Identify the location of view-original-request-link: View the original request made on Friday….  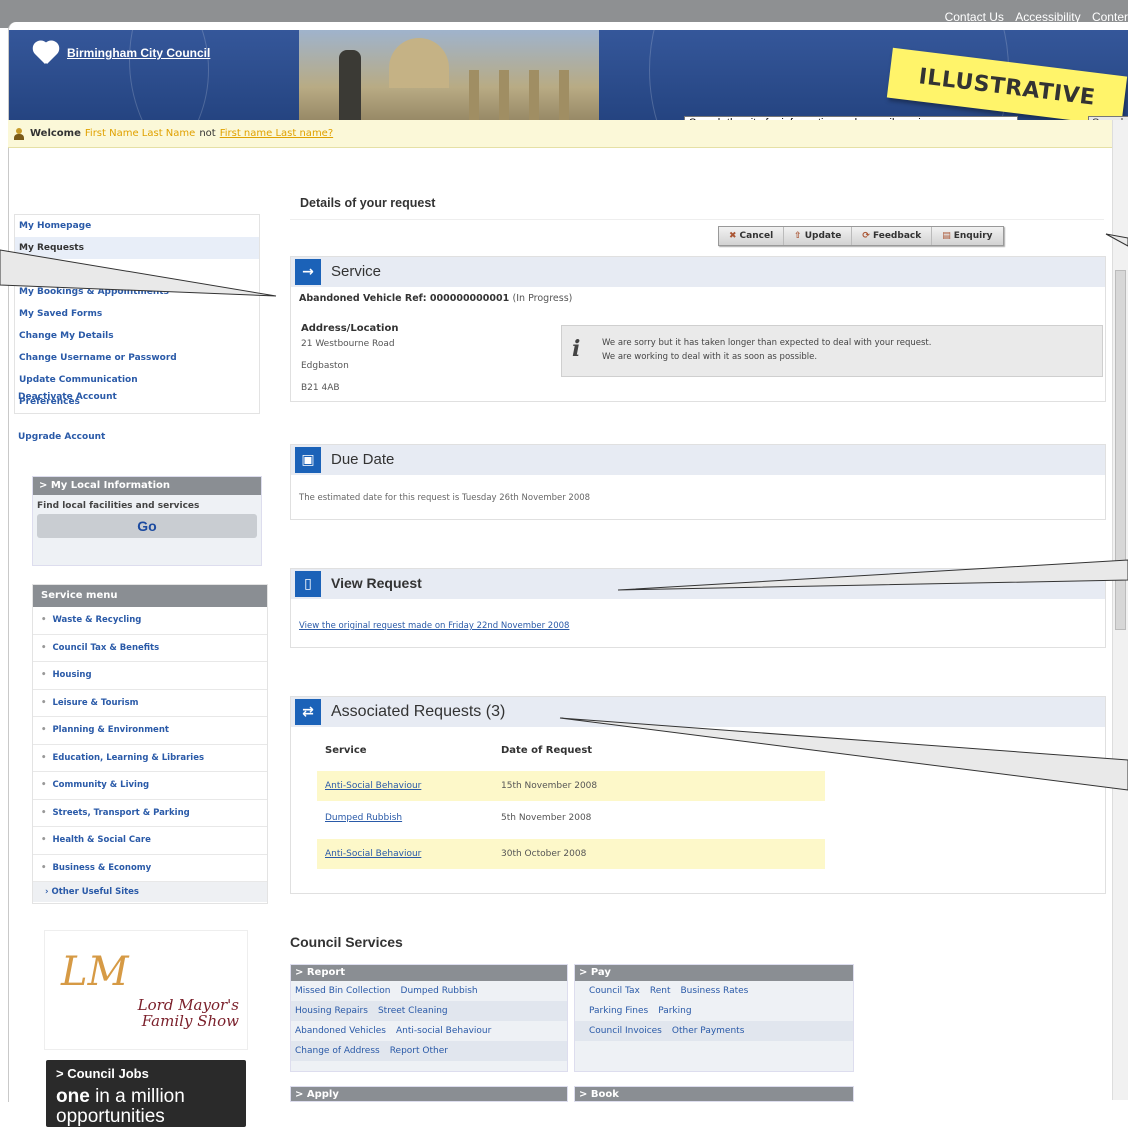
(434, 626).